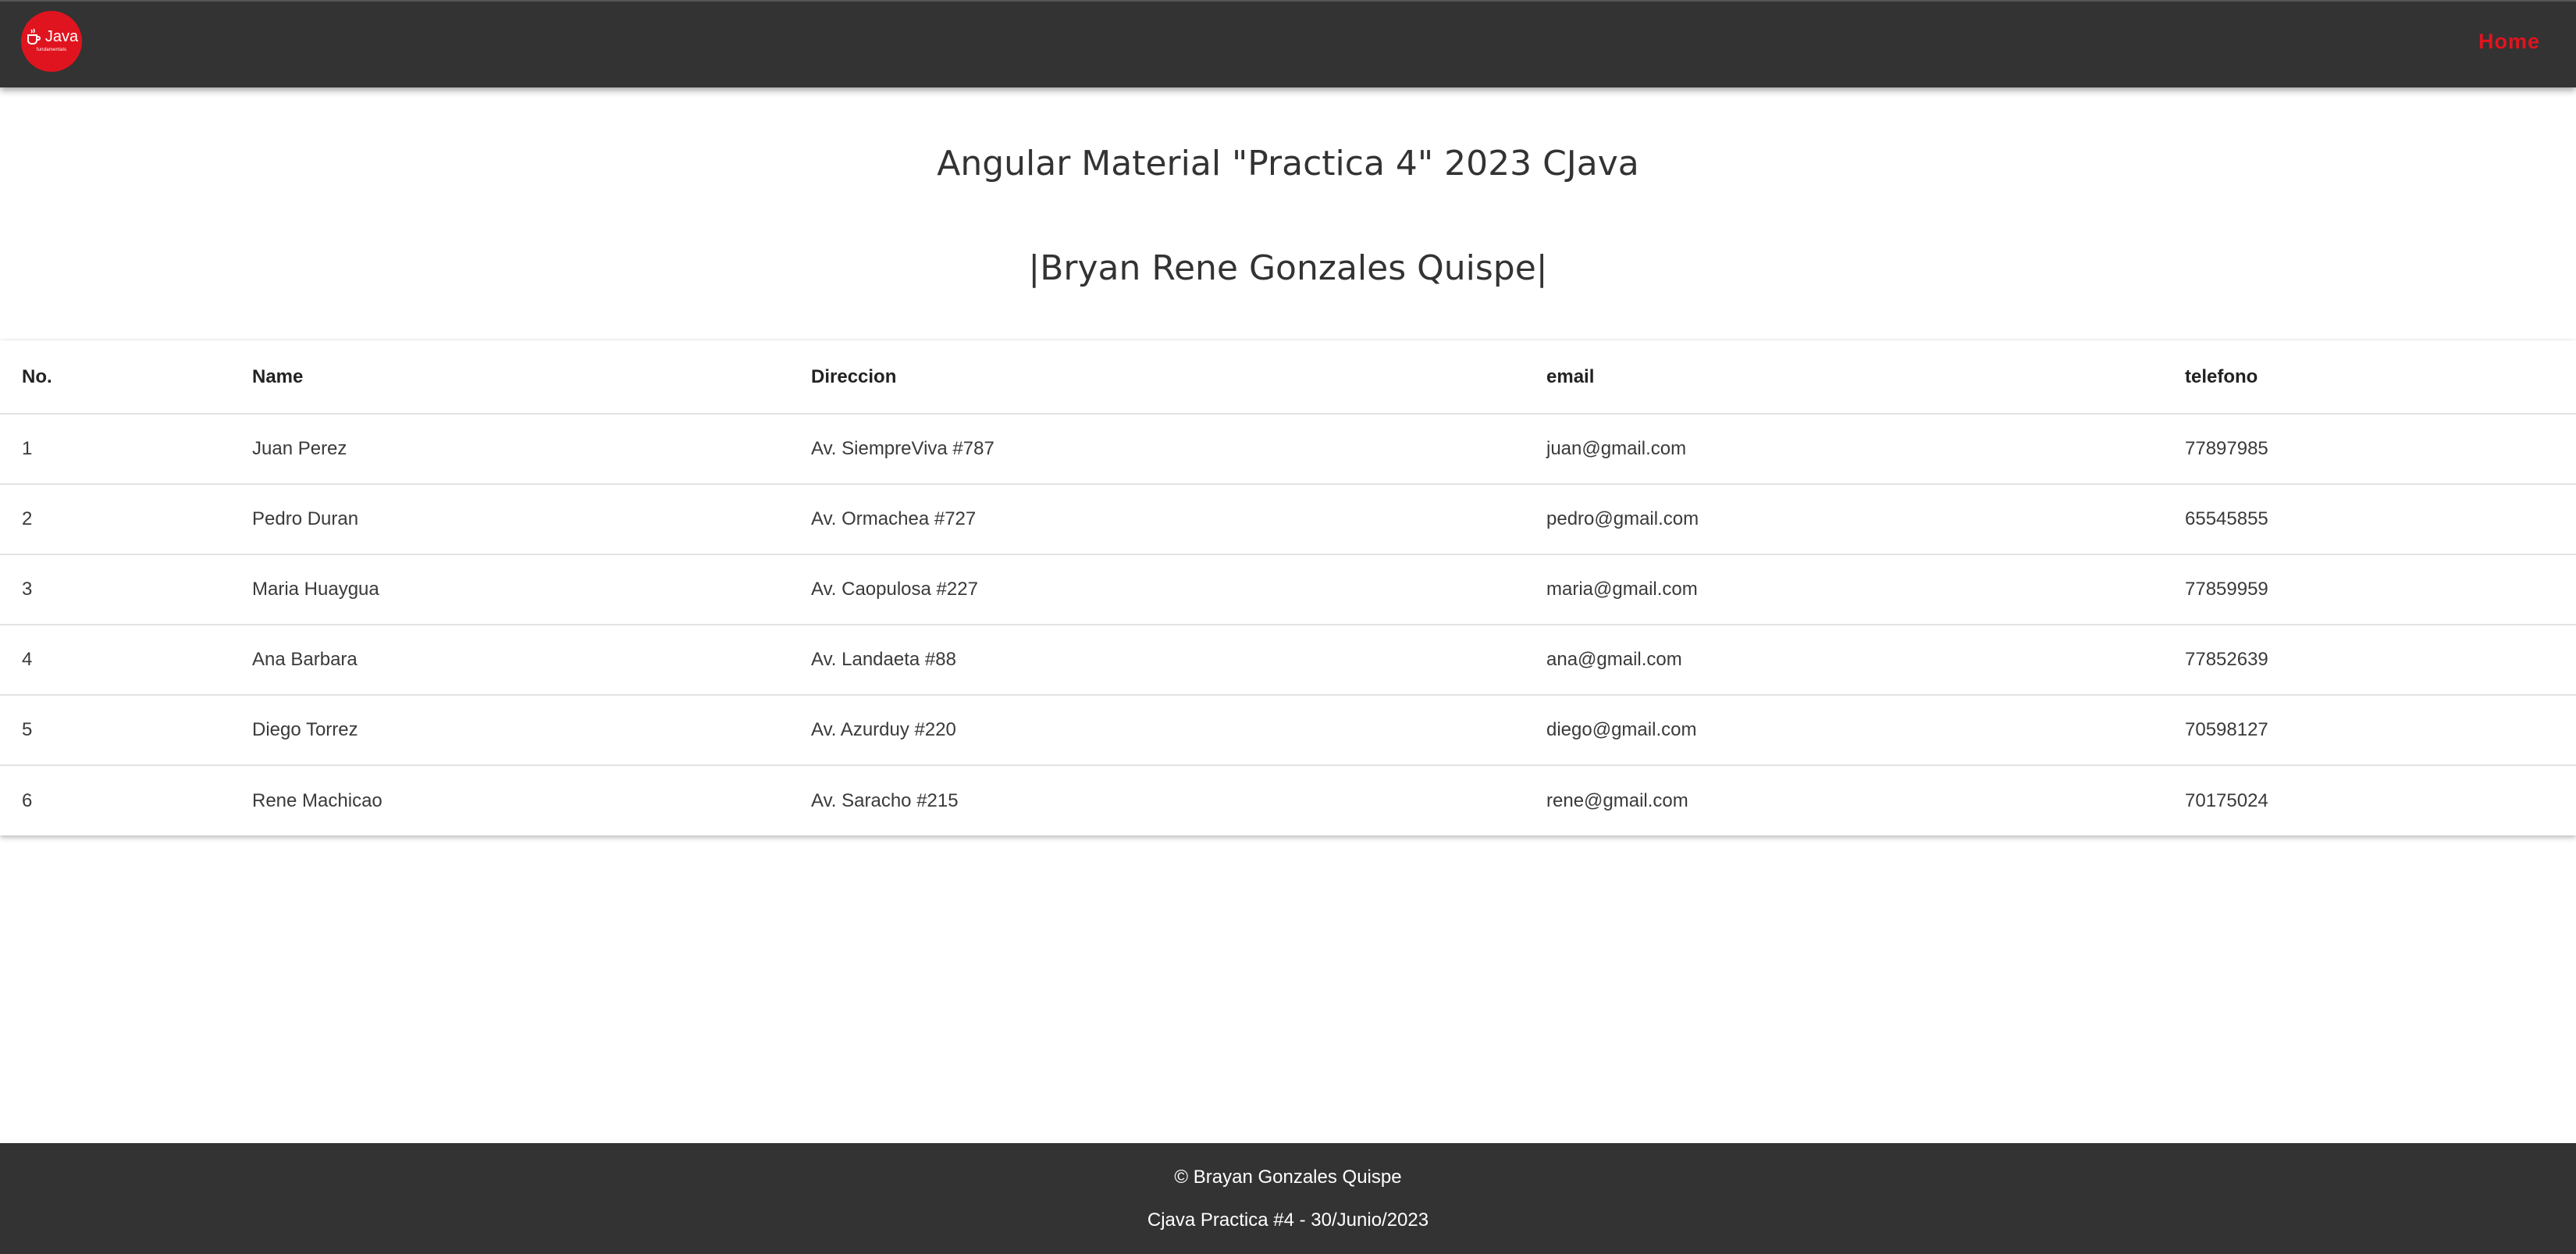 This screenshot has width=2576, height=1254. Describe the element at coordinates (1288, 268) in the screenshot. I see `author-subtitle: |Bryan Rene Gonzales Quispe|` at that location.